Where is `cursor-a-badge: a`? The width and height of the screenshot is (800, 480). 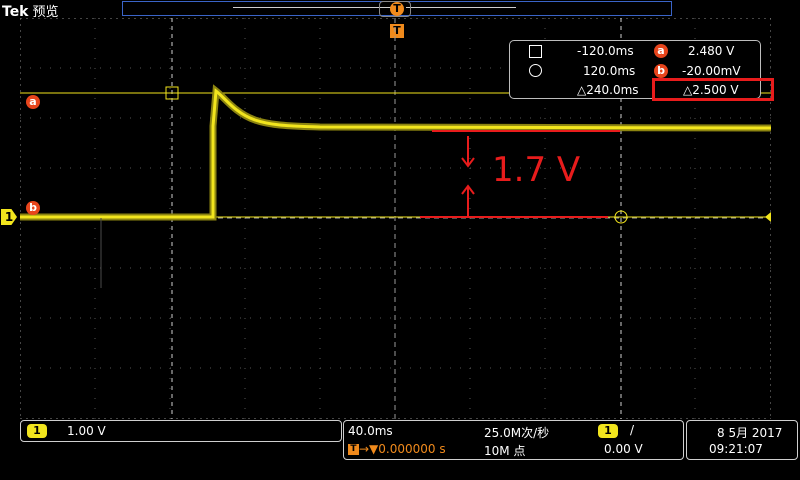
cursor-a-badge: a is located at coordinates (661, 51).